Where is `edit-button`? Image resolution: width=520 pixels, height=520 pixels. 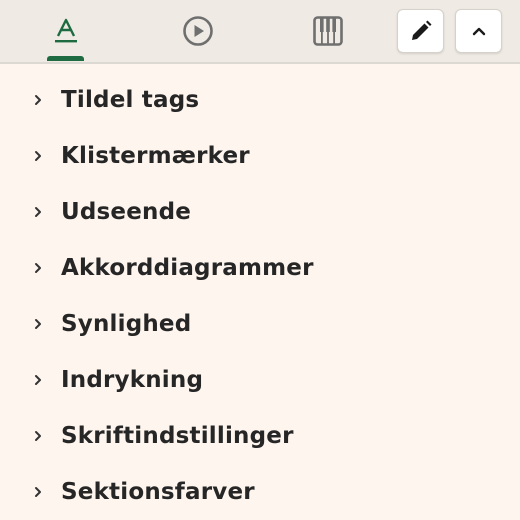 edit-button is located at coordinates (420, 31).